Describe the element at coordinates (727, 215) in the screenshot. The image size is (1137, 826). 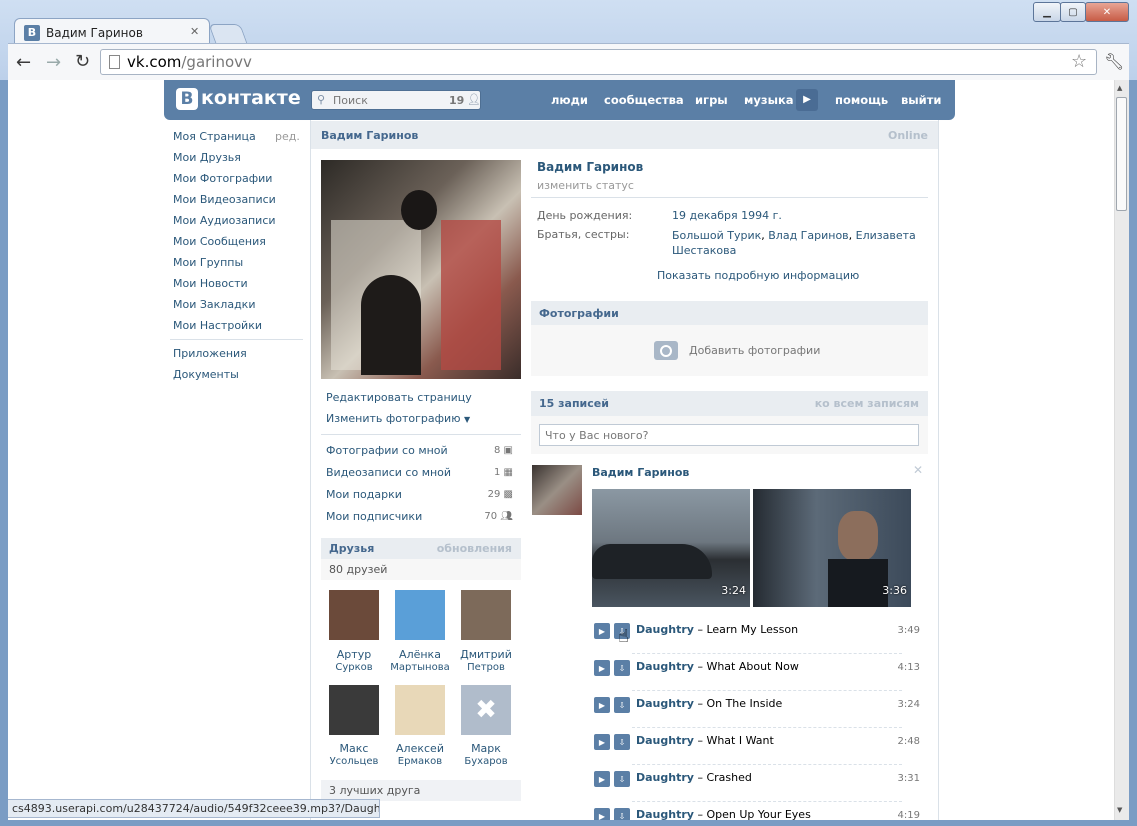
I see `birthday-value: 19 декабря 1994 г.` at that location.